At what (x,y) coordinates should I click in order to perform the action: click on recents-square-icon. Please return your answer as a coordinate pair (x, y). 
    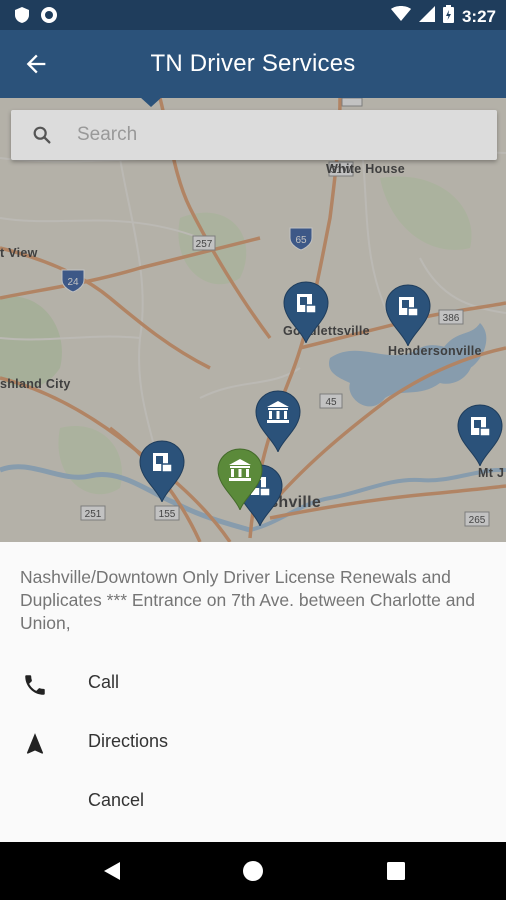
    Looking at the image, I should click on (396, 871).